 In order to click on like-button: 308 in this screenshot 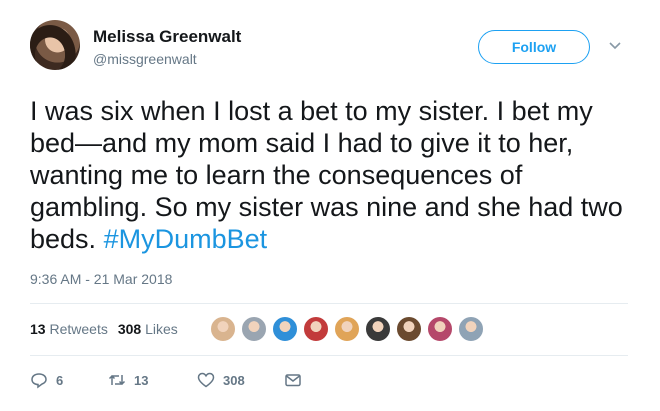, I will do `click(221, 380)`.